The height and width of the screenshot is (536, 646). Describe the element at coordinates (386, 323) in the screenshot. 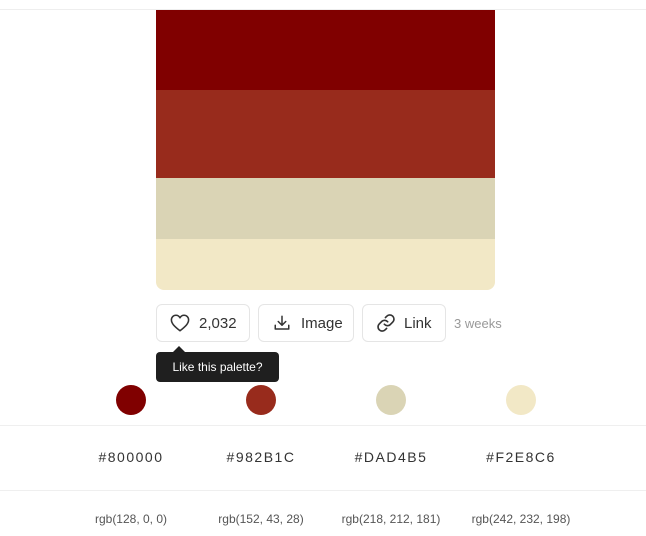

I see `link-icon` at that location.